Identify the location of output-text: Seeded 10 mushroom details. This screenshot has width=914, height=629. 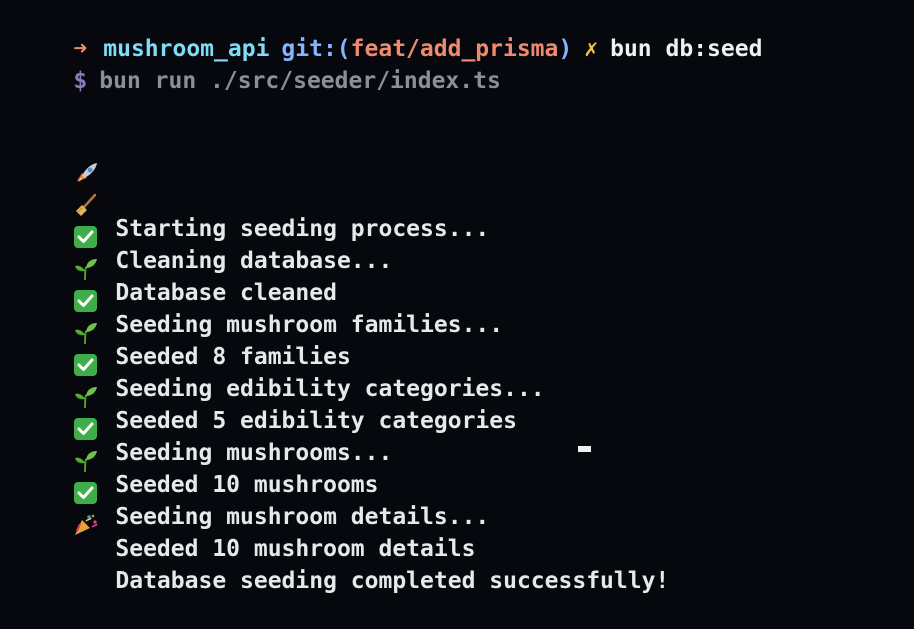
(295, 549).